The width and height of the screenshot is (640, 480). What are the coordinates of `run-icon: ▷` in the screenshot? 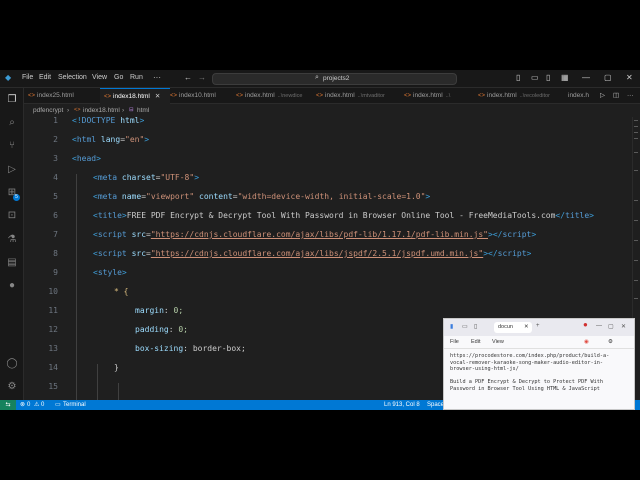 It's located at (602, 96).